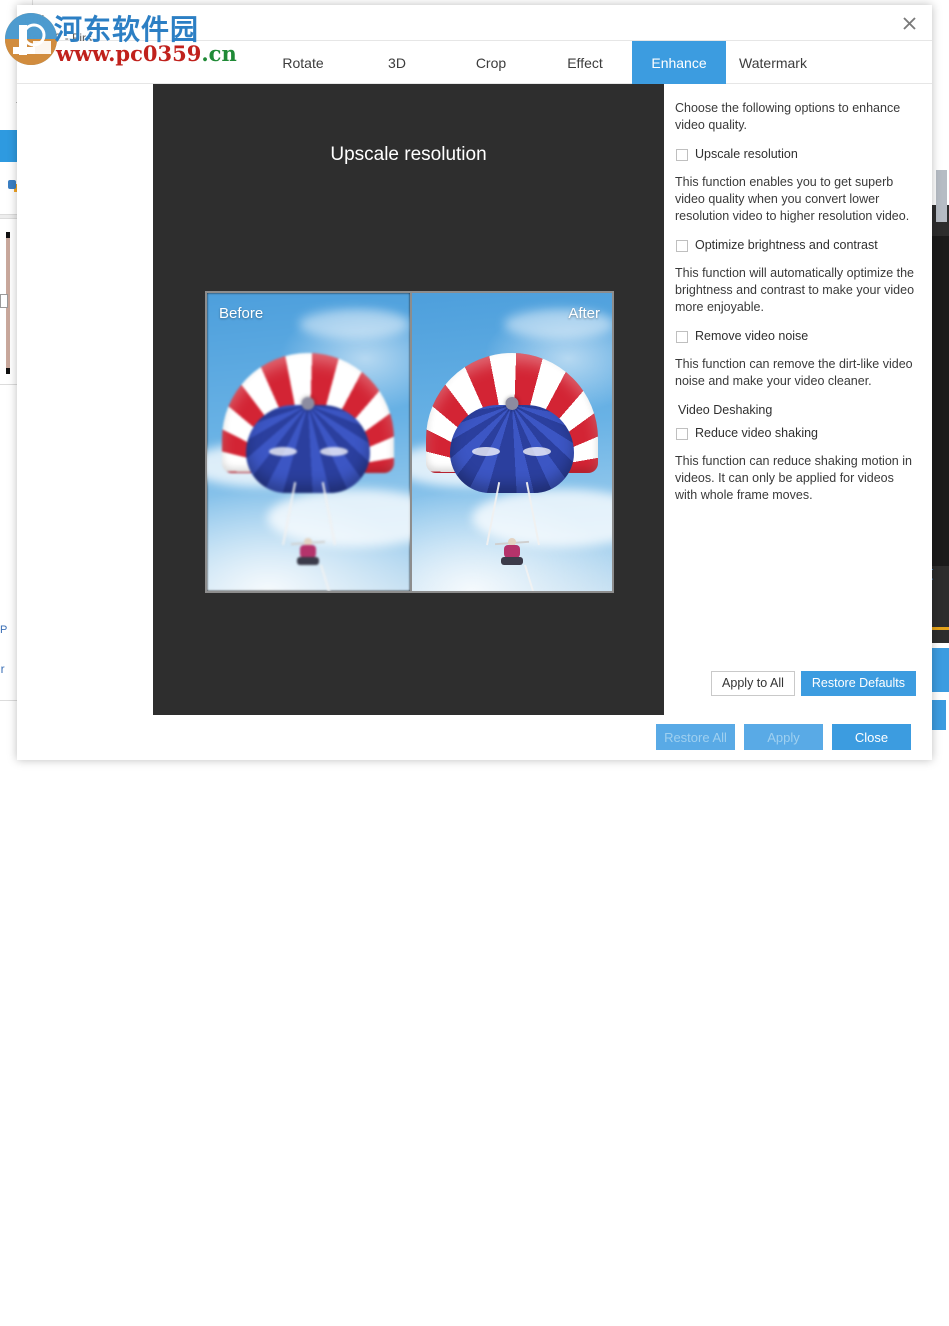  Describe the element at coordinates (4, 301) in the screenshot. I see `background-checkbox` at that location.